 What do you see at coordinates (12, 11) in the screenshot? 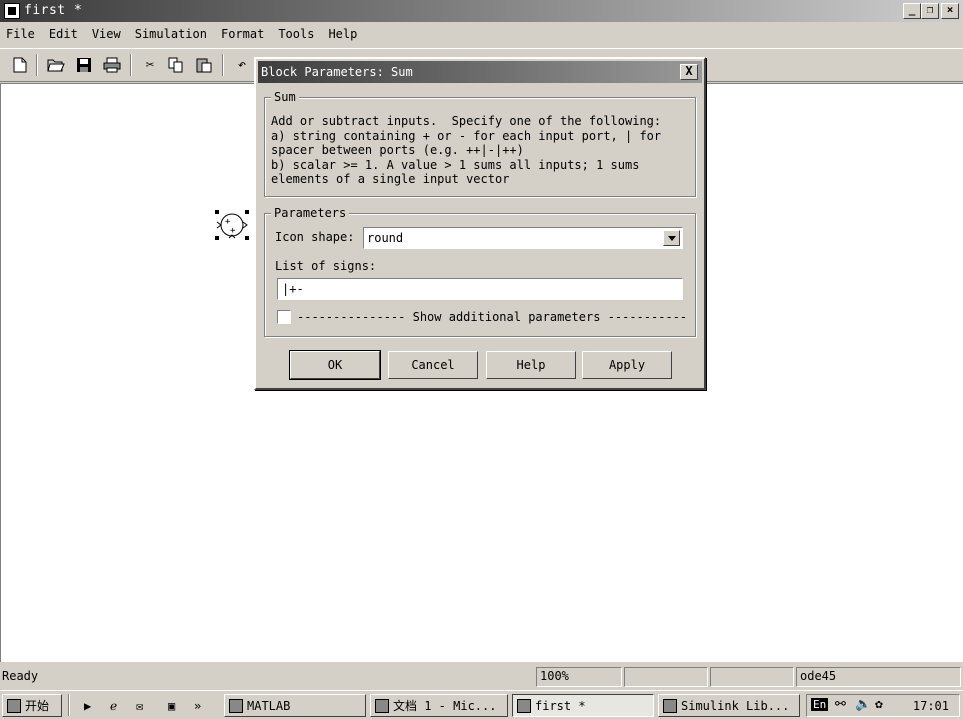
I see `simulink-app-icon` at bounding box center [12, 11].